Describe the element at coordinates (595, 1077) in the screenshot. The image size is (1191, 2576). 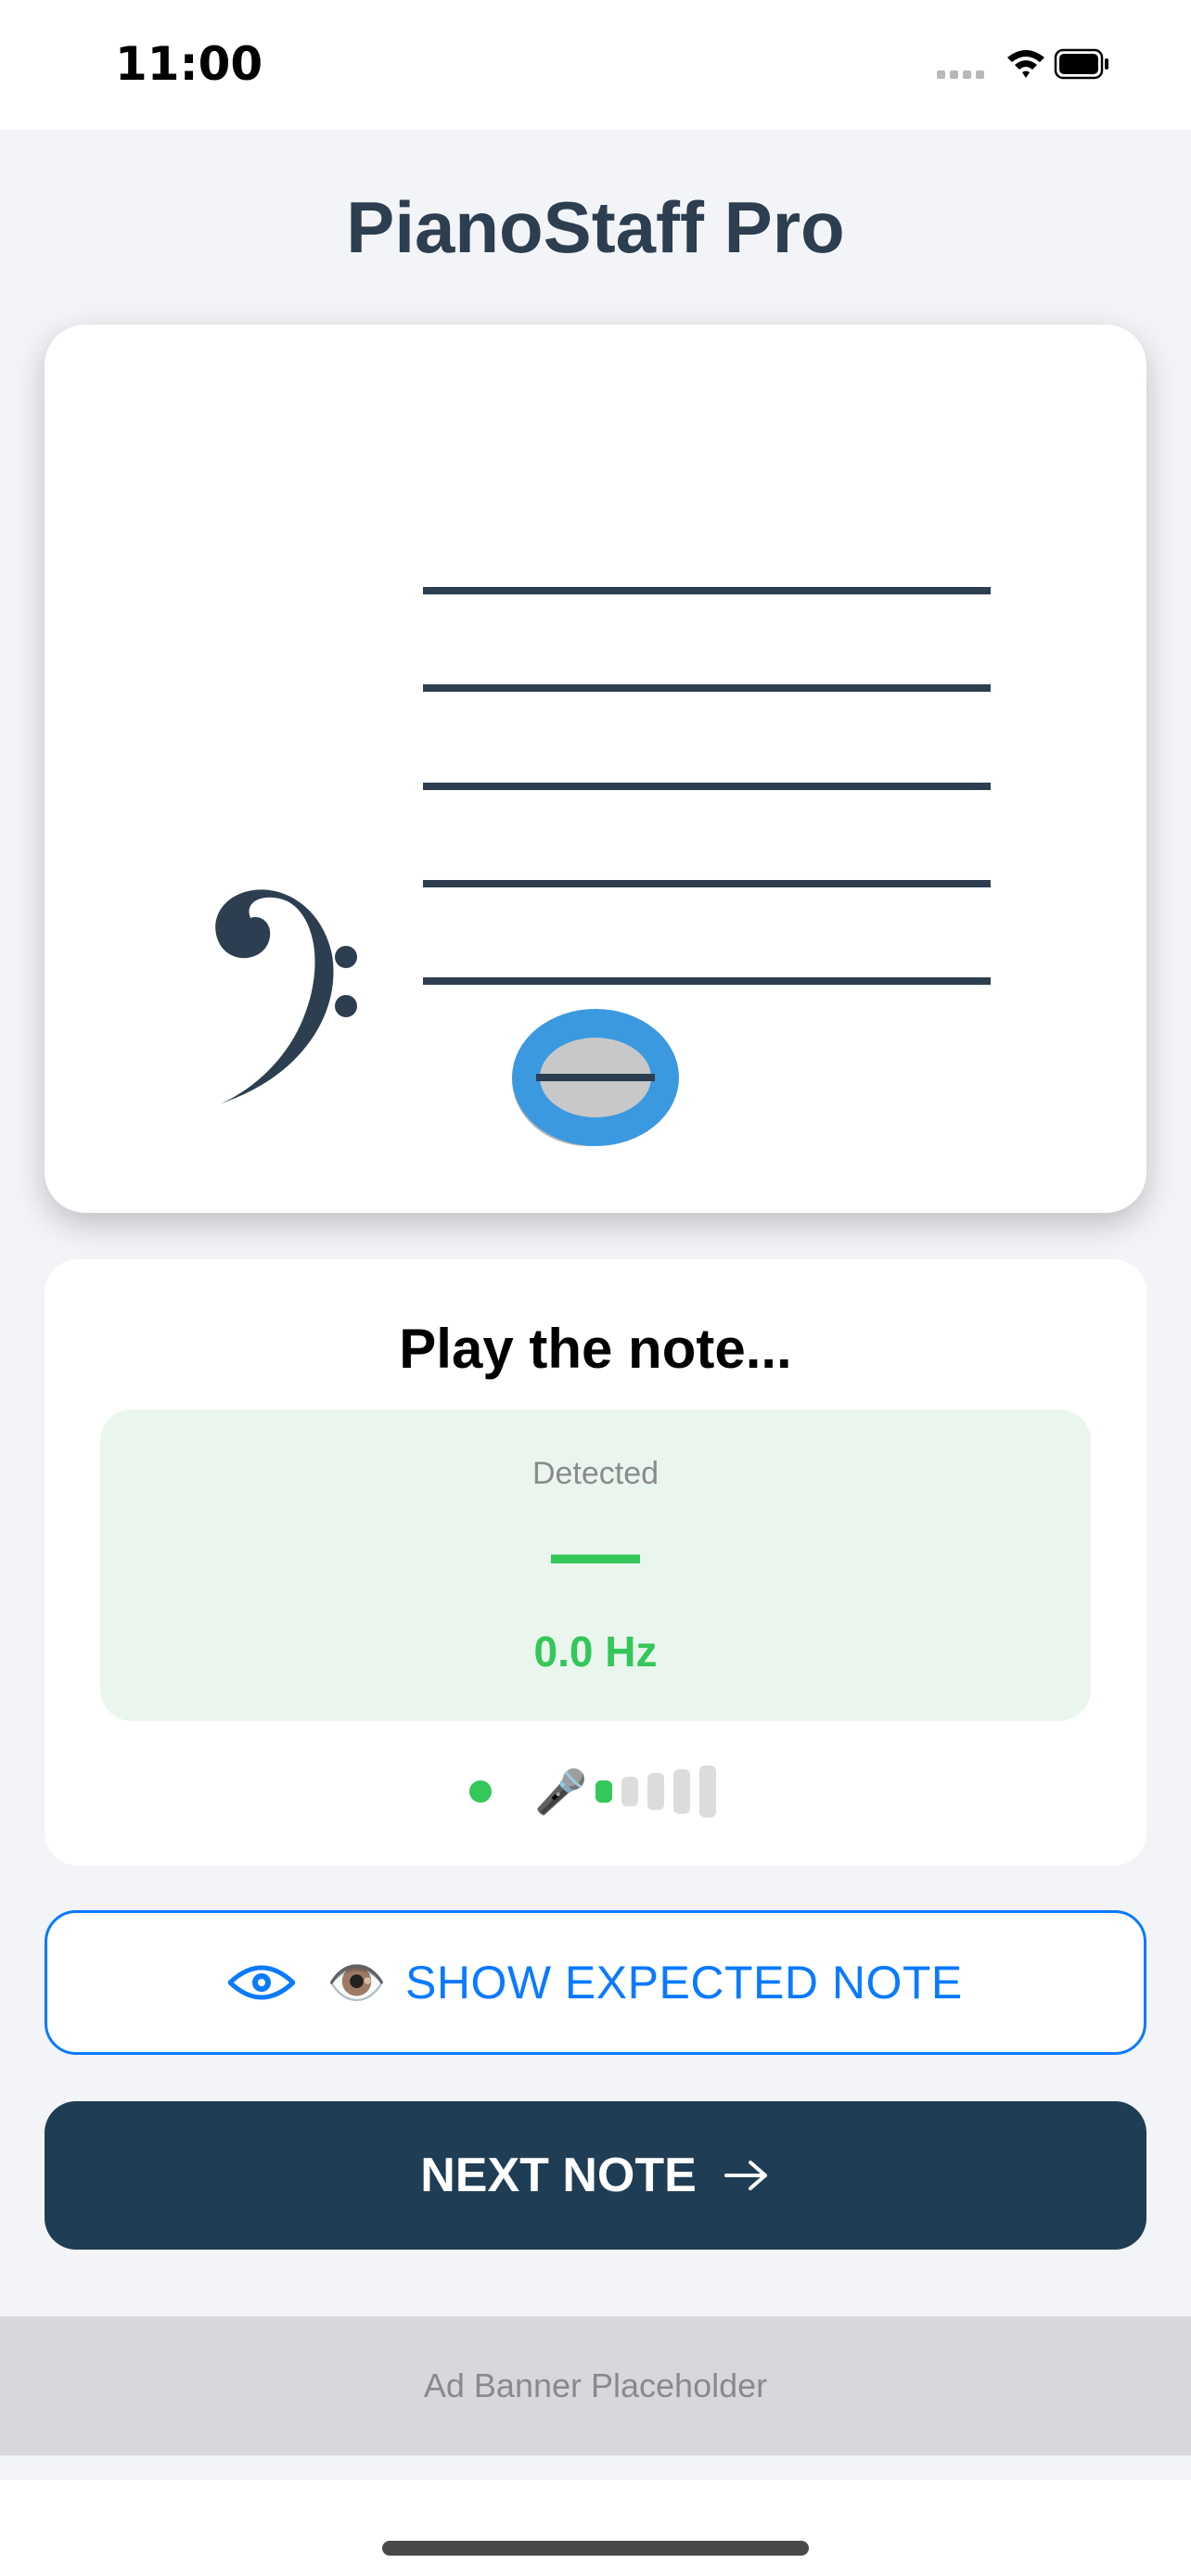
I see `whole-note` at that location.